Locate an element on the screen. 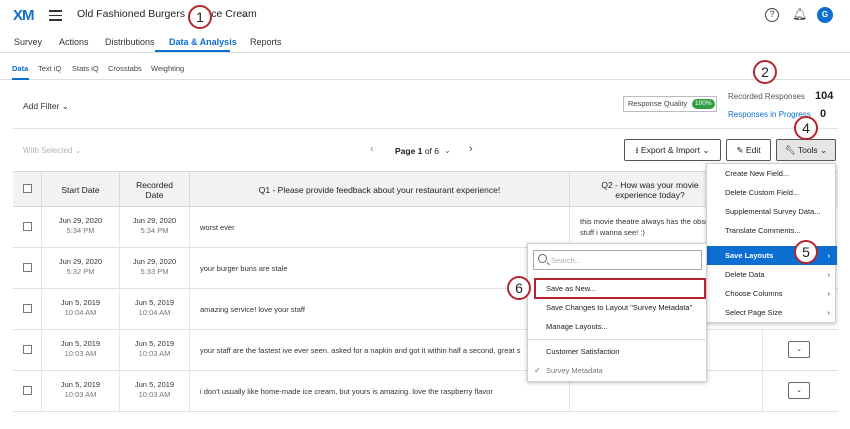 Image resolution: width=850 pixels, height=429 pixels. callout-4: 4 is located at coordinates (806, 128).